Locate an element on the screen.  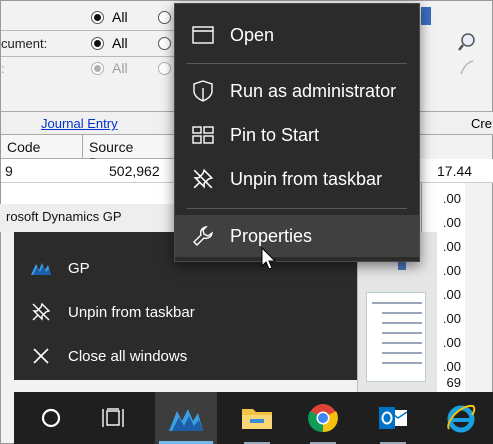
journal-entry-link: Journal Entry is located at coordinates (79, 123).